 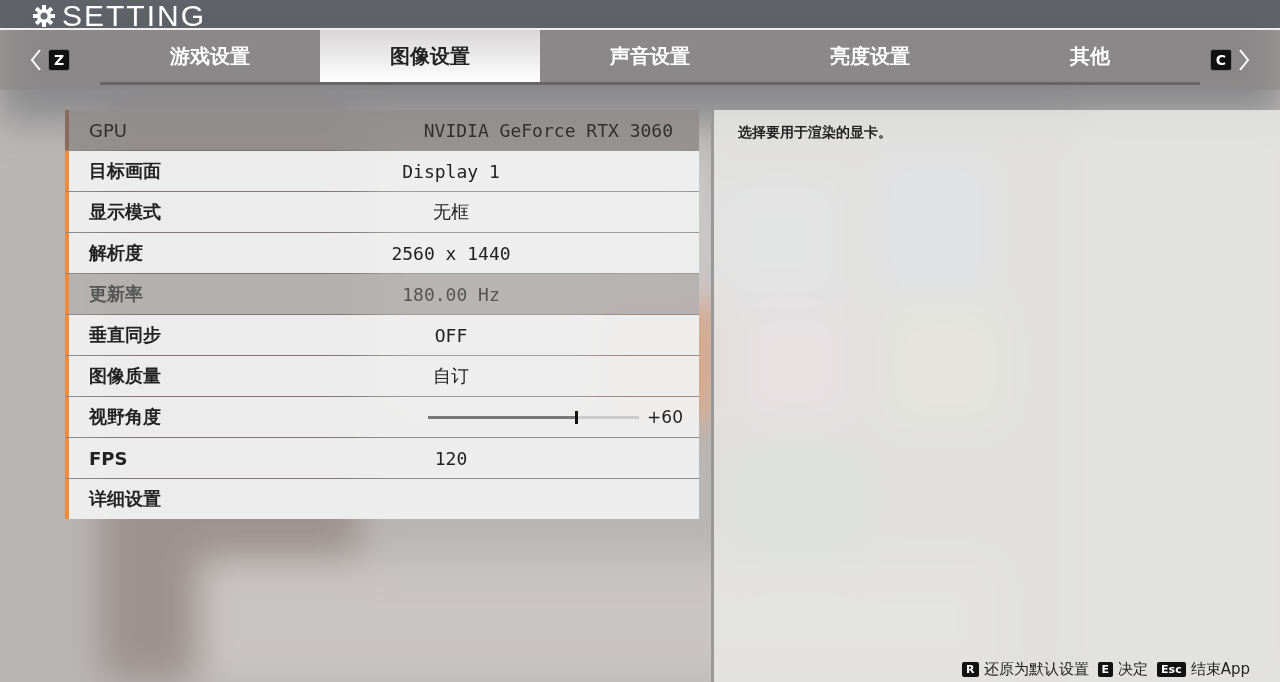 What do you see at coordinates (44, 16) in the screenshot?
I see `settings-icon` at bounding box center [44, 16].